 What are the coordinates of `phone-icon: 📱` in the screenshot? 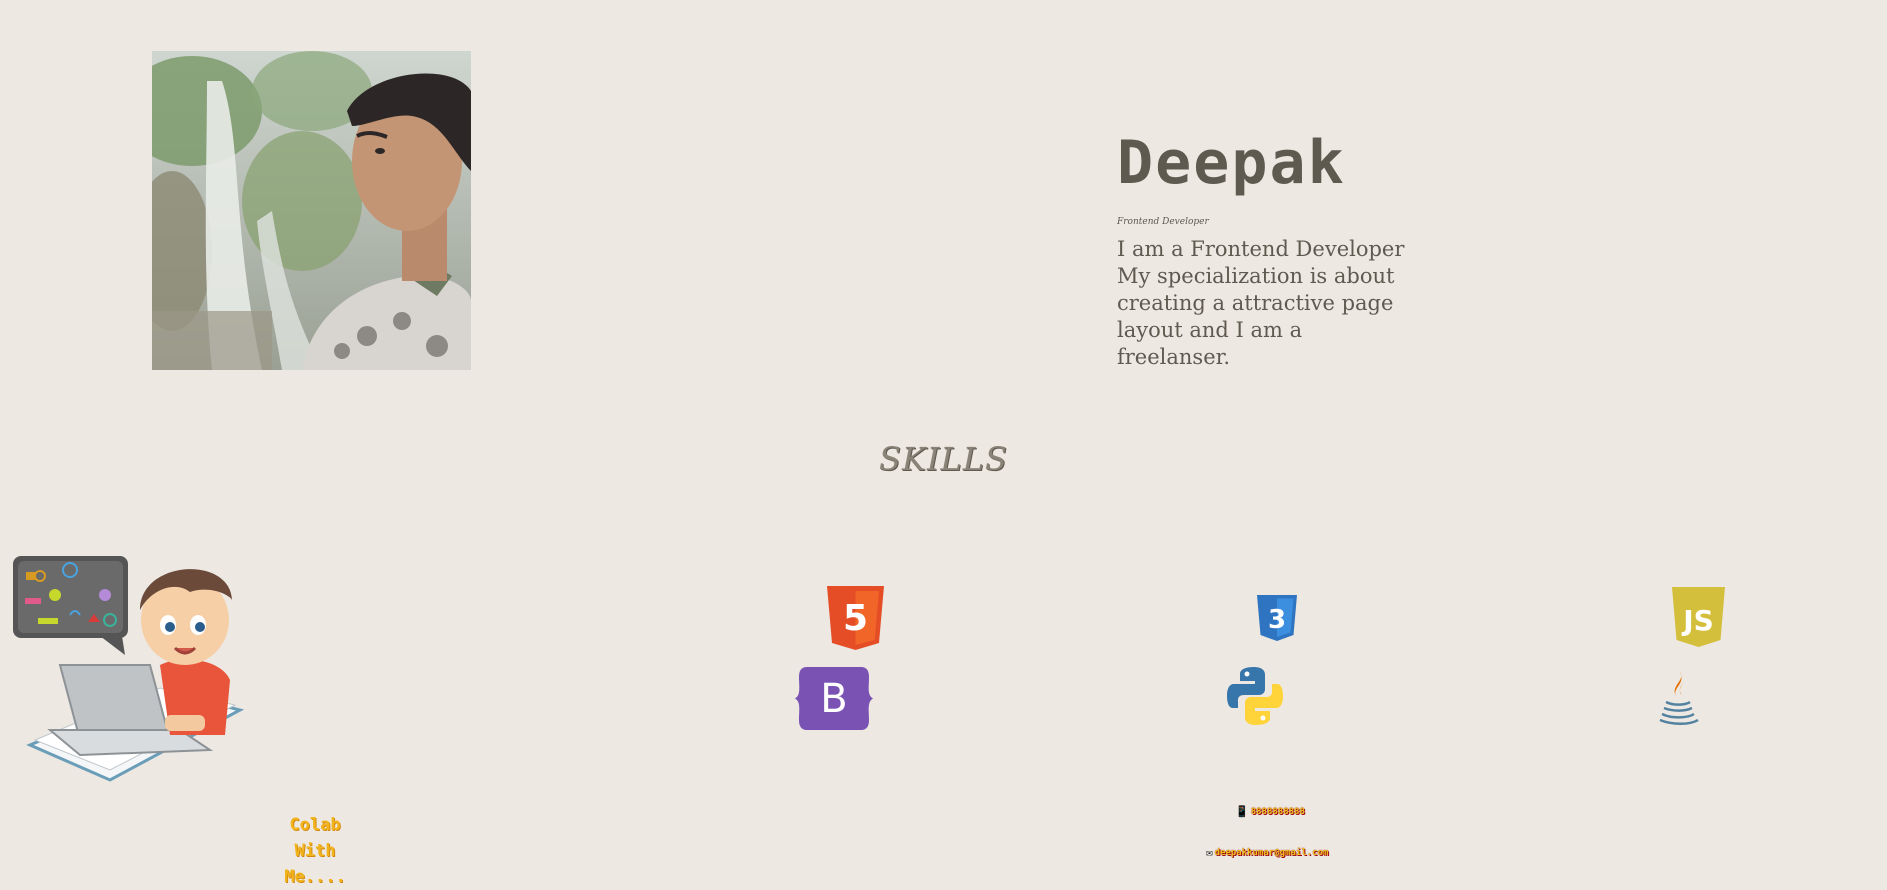 It's located at (1242, 811).